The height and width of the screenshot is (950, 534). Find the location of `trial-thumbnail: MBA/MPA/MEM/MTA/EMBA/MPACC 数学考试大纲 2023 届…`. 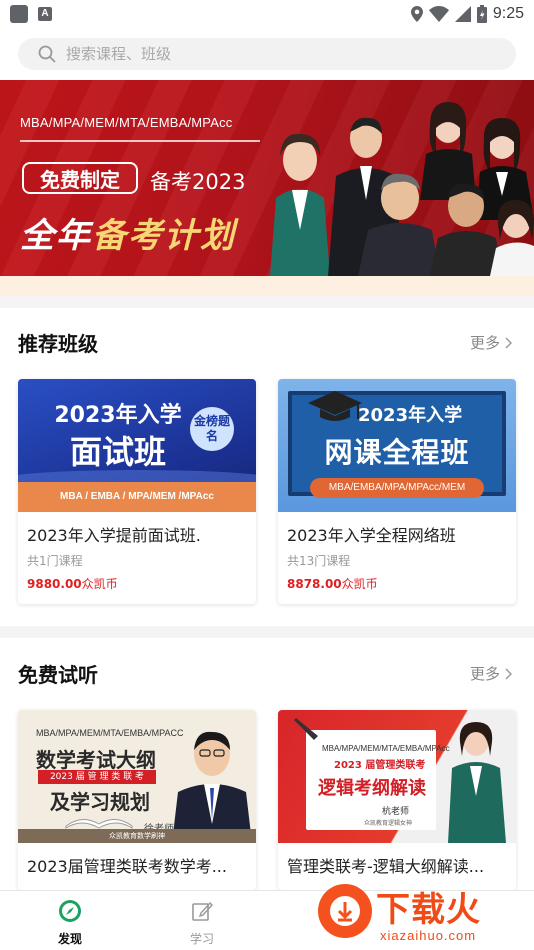

trial-thumbnail: MBA/MPA/MEM/MTA/EMBA/MPACC 数学考试大纲 2023 届… is located at coordinates (137, 776).